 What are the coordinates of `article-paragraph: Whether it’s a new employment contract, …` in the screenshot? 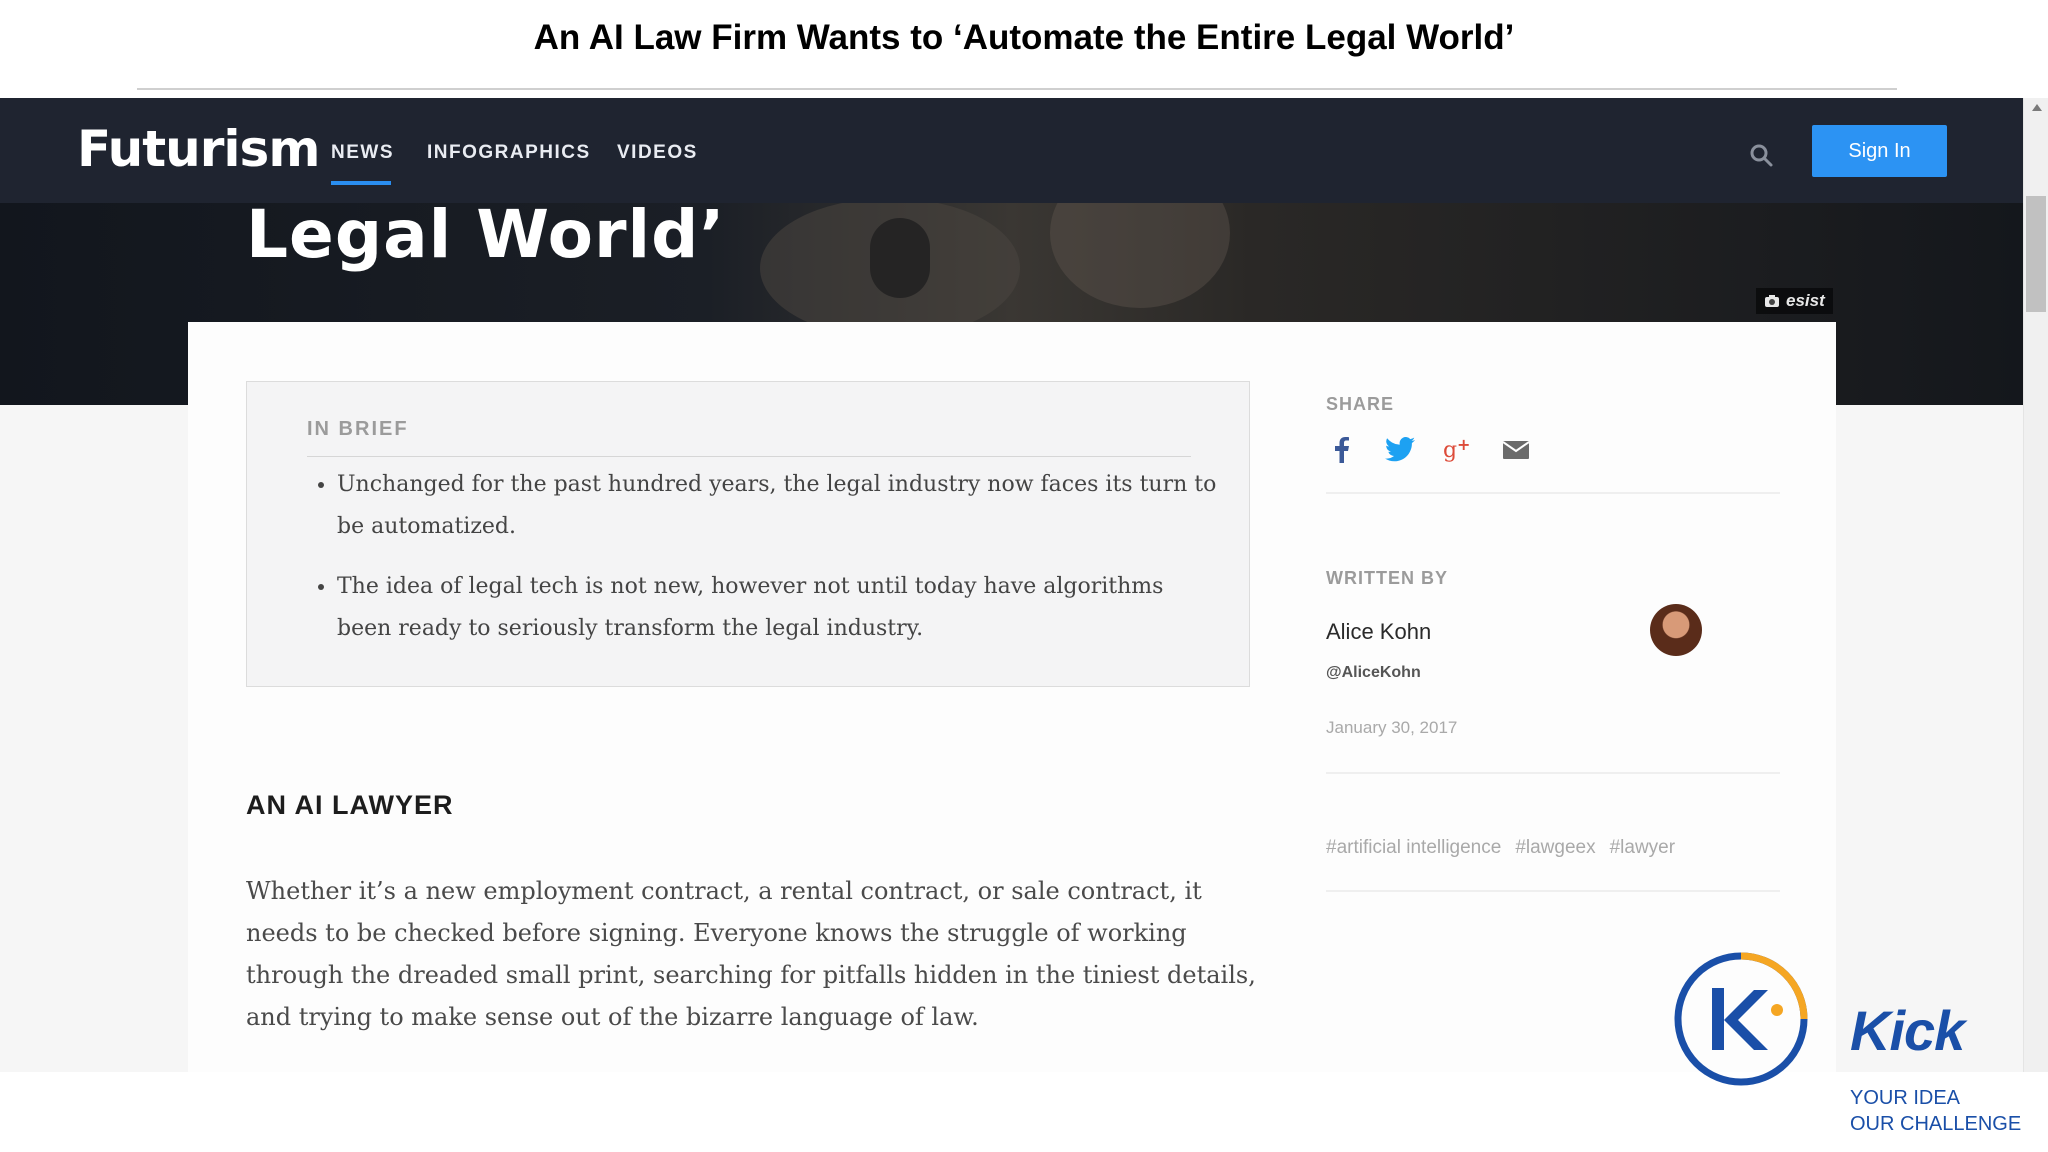 It's located at (751, 954).